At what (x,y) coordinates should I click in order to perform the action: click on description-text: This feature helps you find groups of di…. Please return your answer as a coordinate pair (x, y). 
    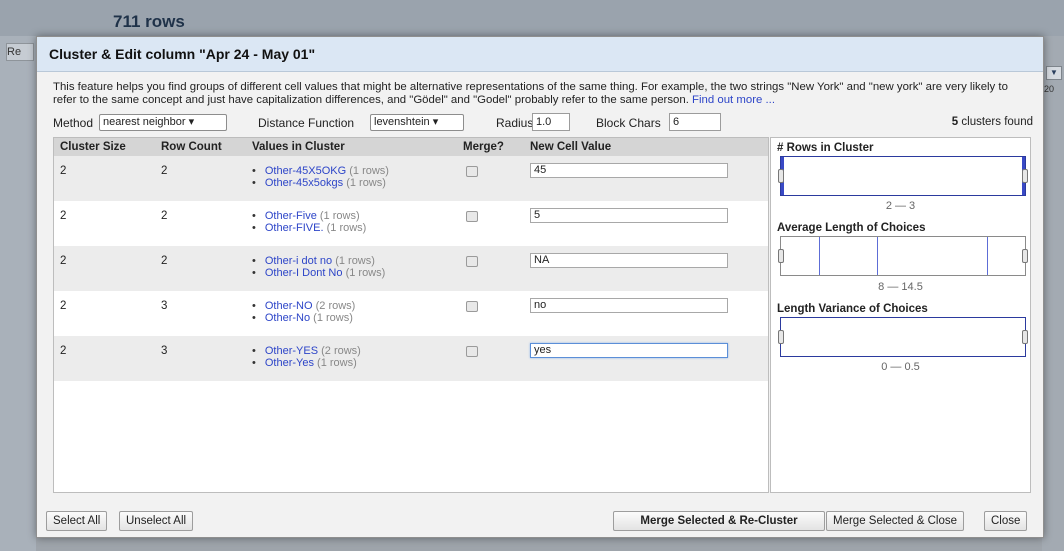
    Looking at the image, I should click on (530, 93).